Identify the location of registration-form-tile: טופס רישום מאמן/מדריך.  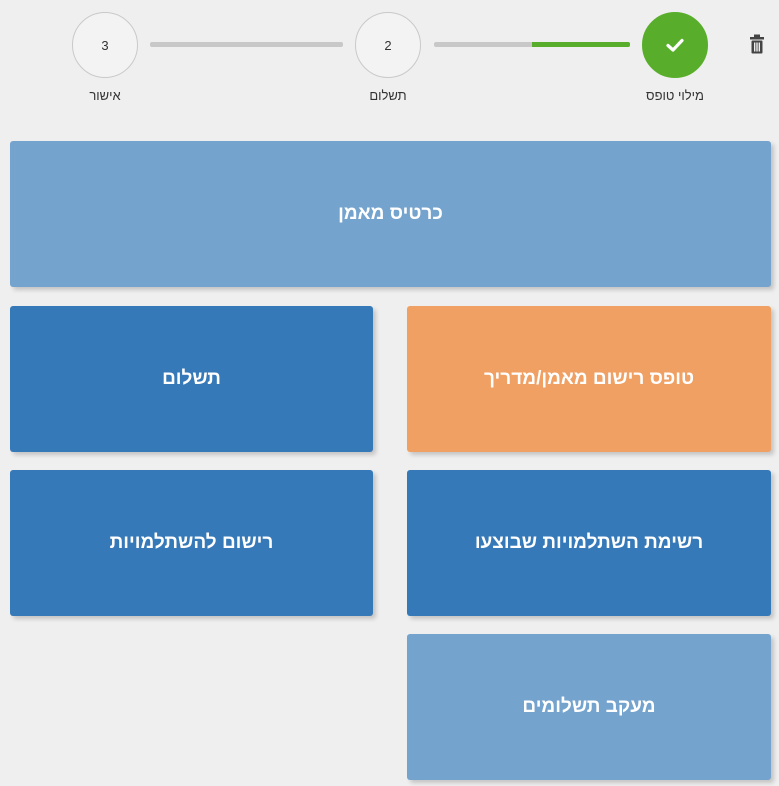
(589, 379).